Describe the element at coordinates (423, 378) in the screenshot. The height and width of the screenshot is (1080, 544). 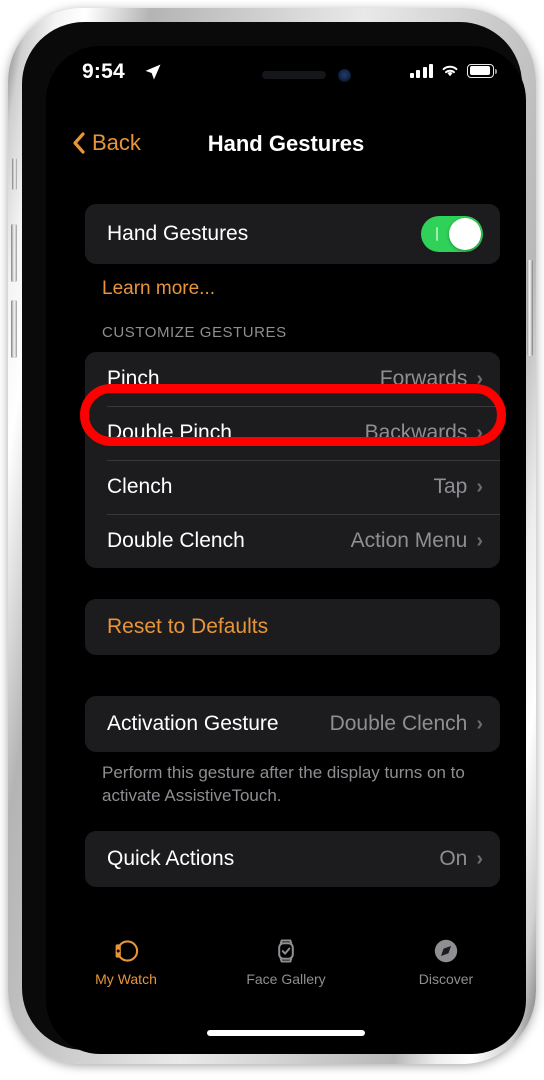
I see `row-pinch-value: Forwards` at that location.